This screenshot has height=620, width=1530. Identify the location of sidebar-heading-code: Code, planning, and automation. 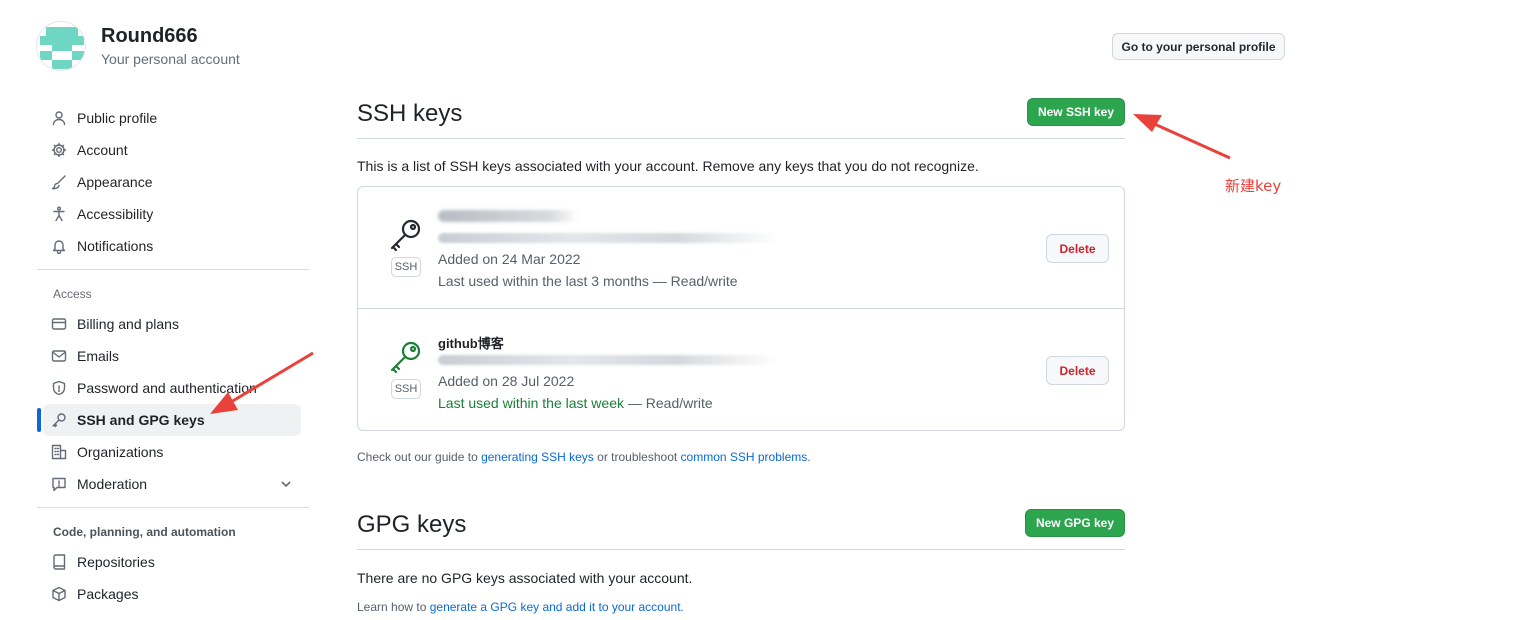
(144, 532).